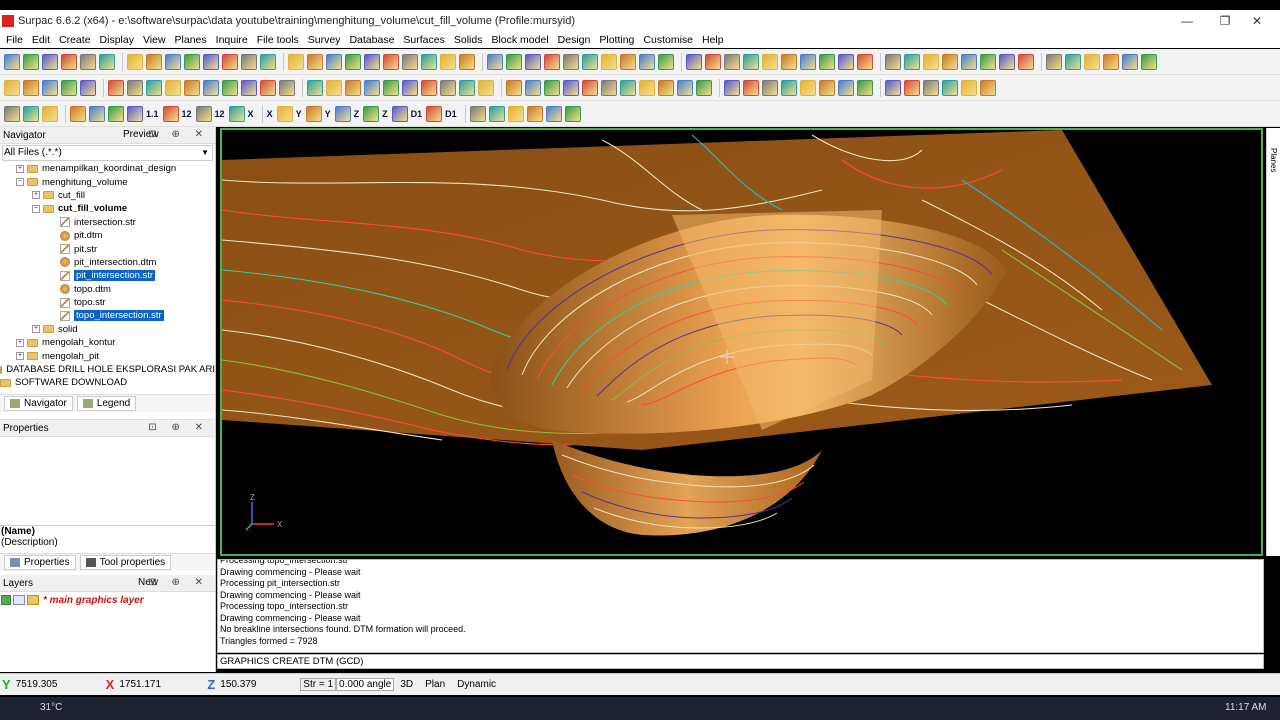 This screenshot has height=720, width=1280. I want to click on tab-navigator: Navigator, so click(38, 403).